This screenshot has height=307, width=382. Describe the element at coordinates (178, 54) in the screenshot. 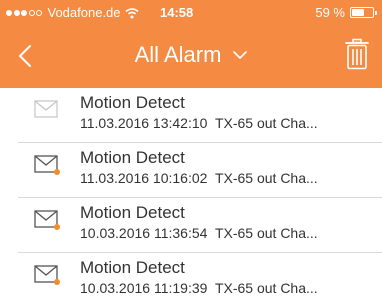

I see `page-title: All Alarm` at that location.